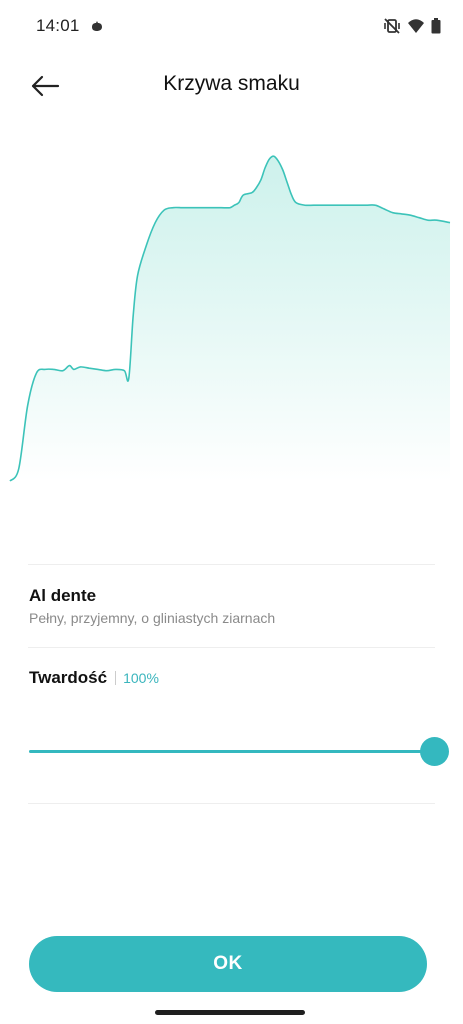 The image size is (463, 1024). Describe the element at coordinates (230, 1012) in the screenshot. I see `gesture-bar` at that location.